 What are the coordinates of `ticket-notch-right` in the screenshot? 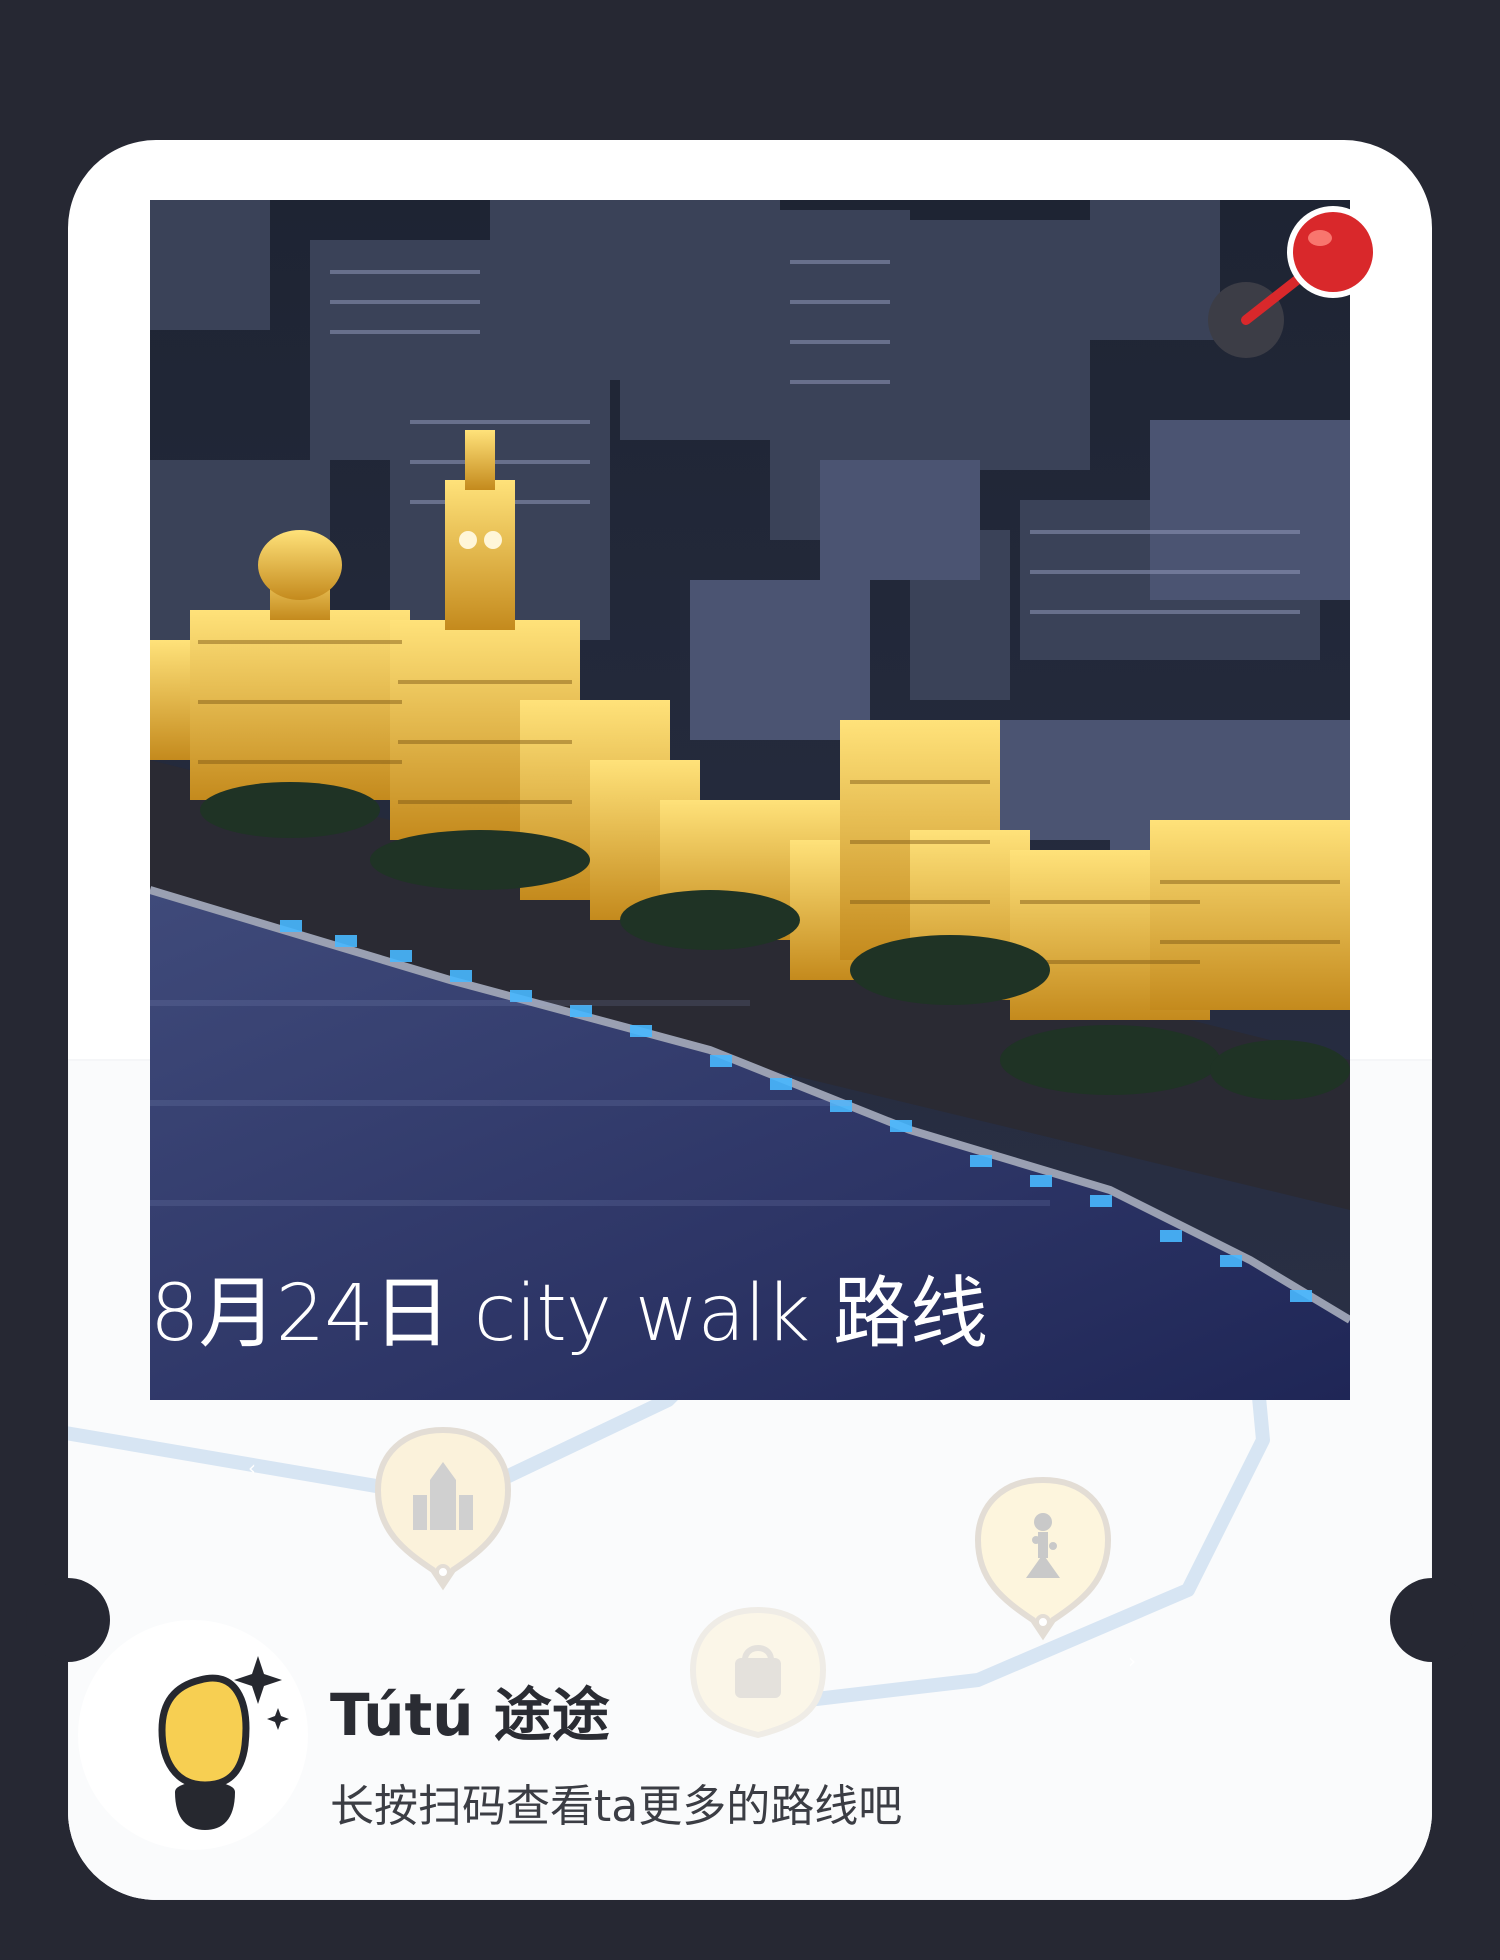 It's located at (1432, 1620).